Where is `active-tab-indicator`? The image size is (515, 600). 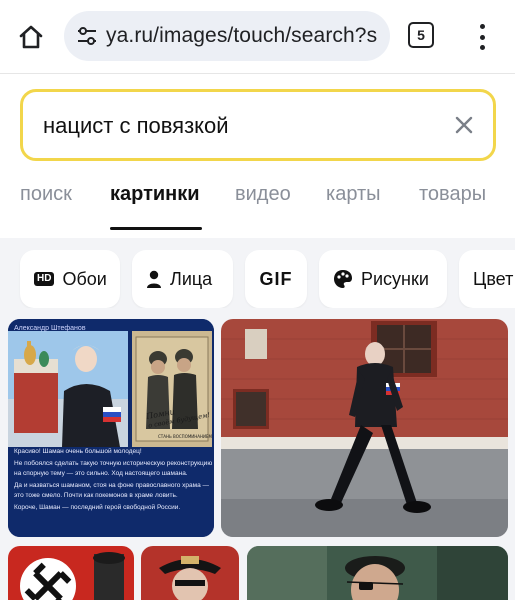 active-tab-indicator is located at coordinates (156, 228).